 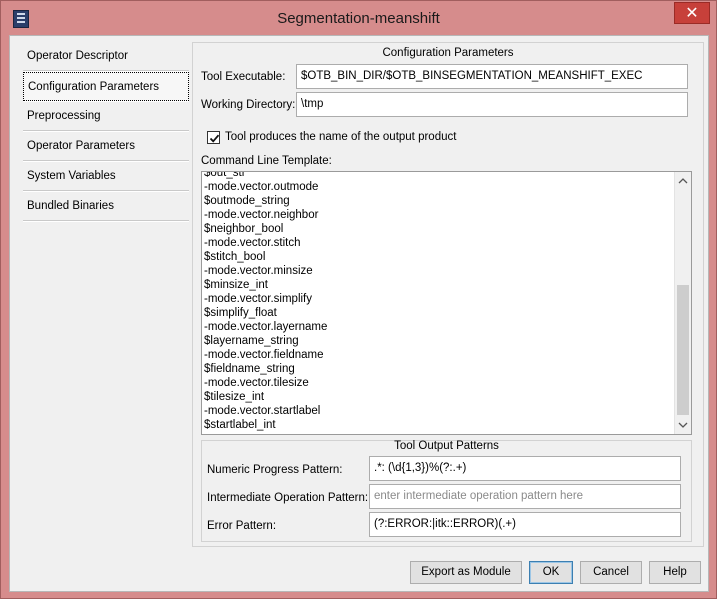 What do you see at coordinates (448, 53) in the screenshot?
I see `section-title: Configuration Parameters` at bounding box center [448, 53].